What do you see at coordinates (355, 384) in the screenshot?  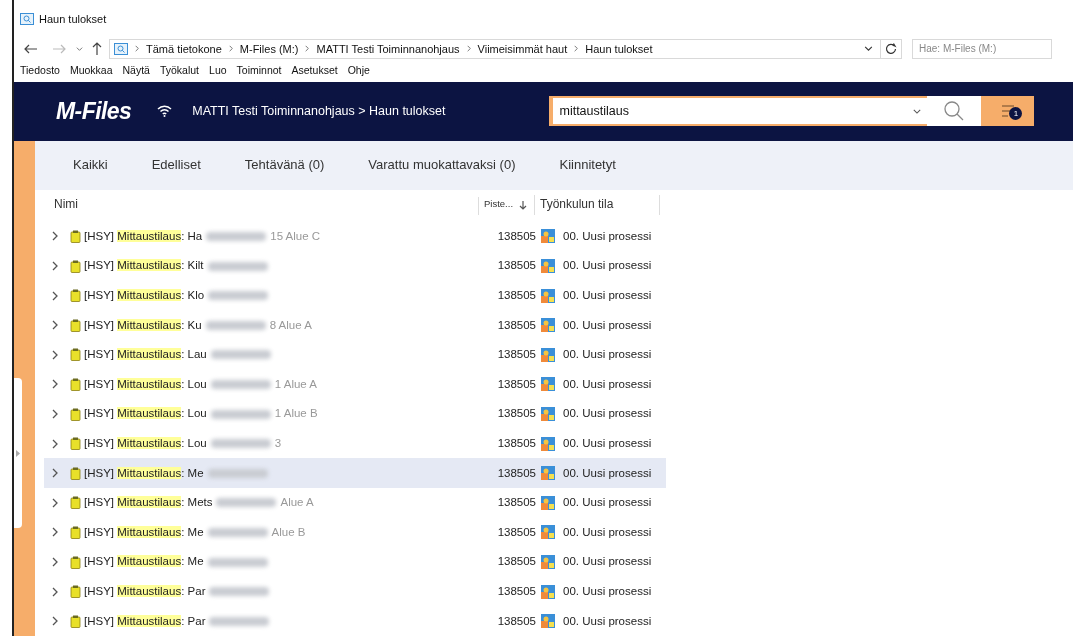 I see `result-row: [HSY] Mittaustilaus: Lou 1 Alue A 138505 00. Uusi prosessi` at bounding box center [355, 384].